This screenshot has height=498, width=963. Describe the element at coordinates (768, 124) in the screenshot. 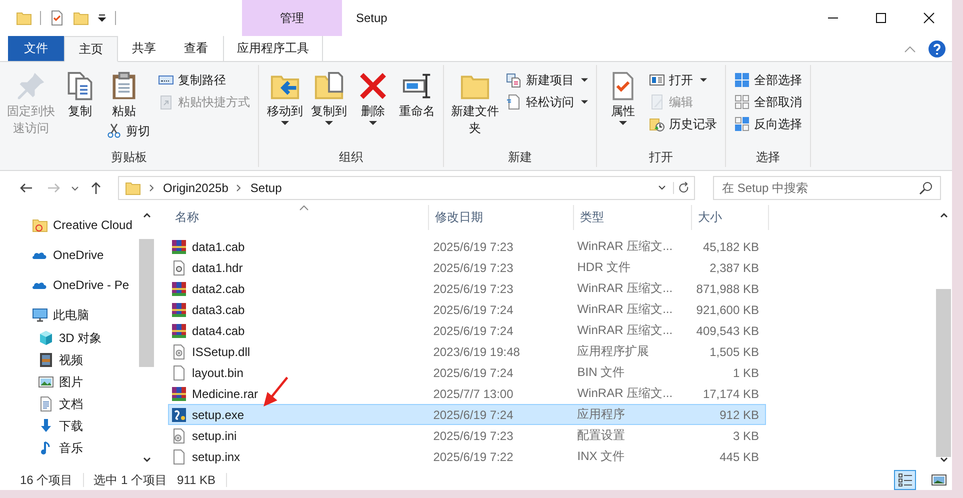

I see `ribbon-button: 反向选择` at that location.